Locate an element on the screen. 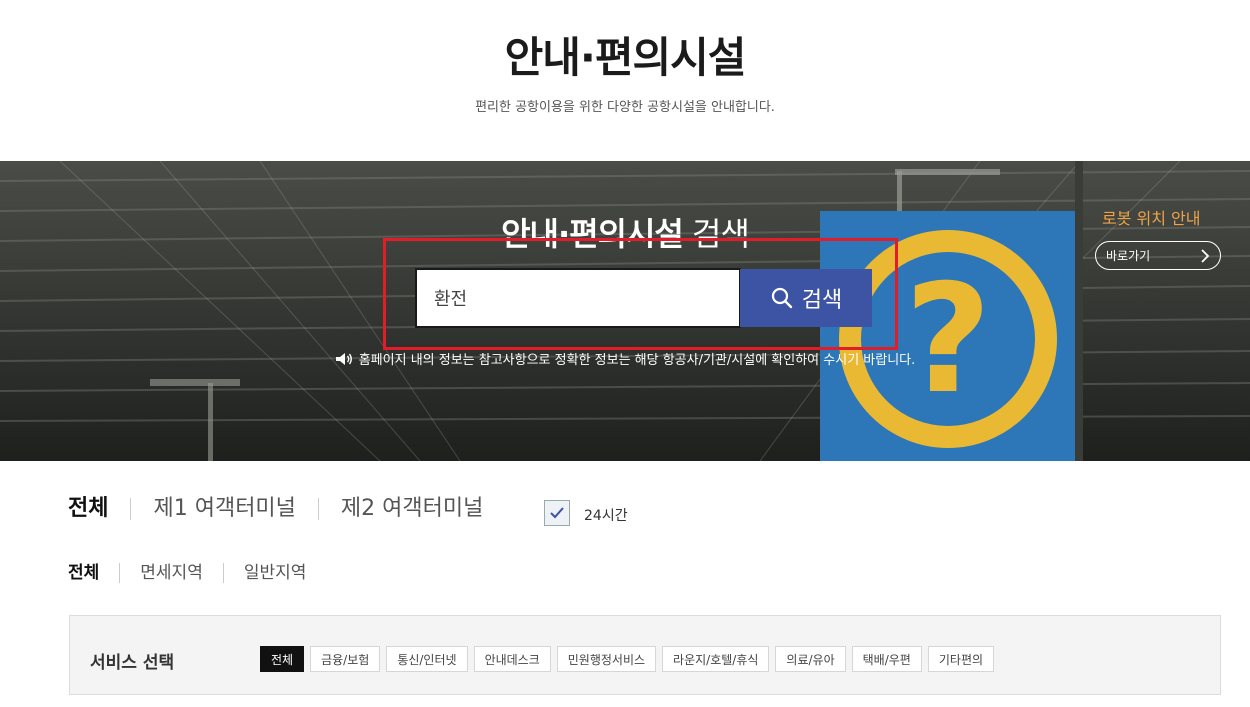 The image size is (1250, 707). service-chip-info-desk: 안내데스크 is located at coordinates (512, 659).